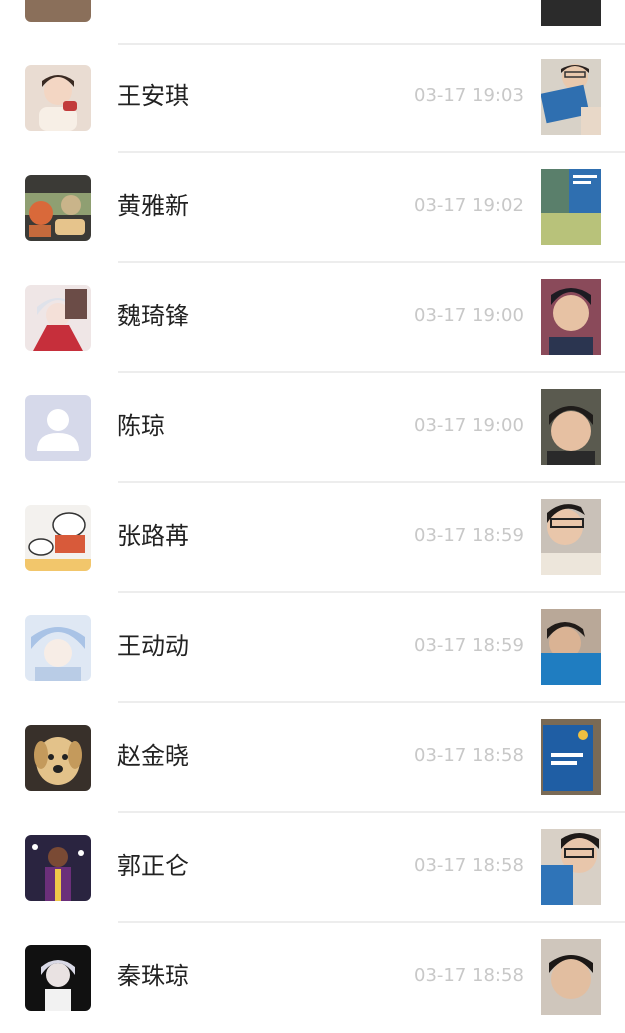 The height and width of the screenshot is (1033, 625). Describe the element at coordinates (312, 868) in the screenshot. I see `list-item: 郭正仑 03-17 18:58` at that location.